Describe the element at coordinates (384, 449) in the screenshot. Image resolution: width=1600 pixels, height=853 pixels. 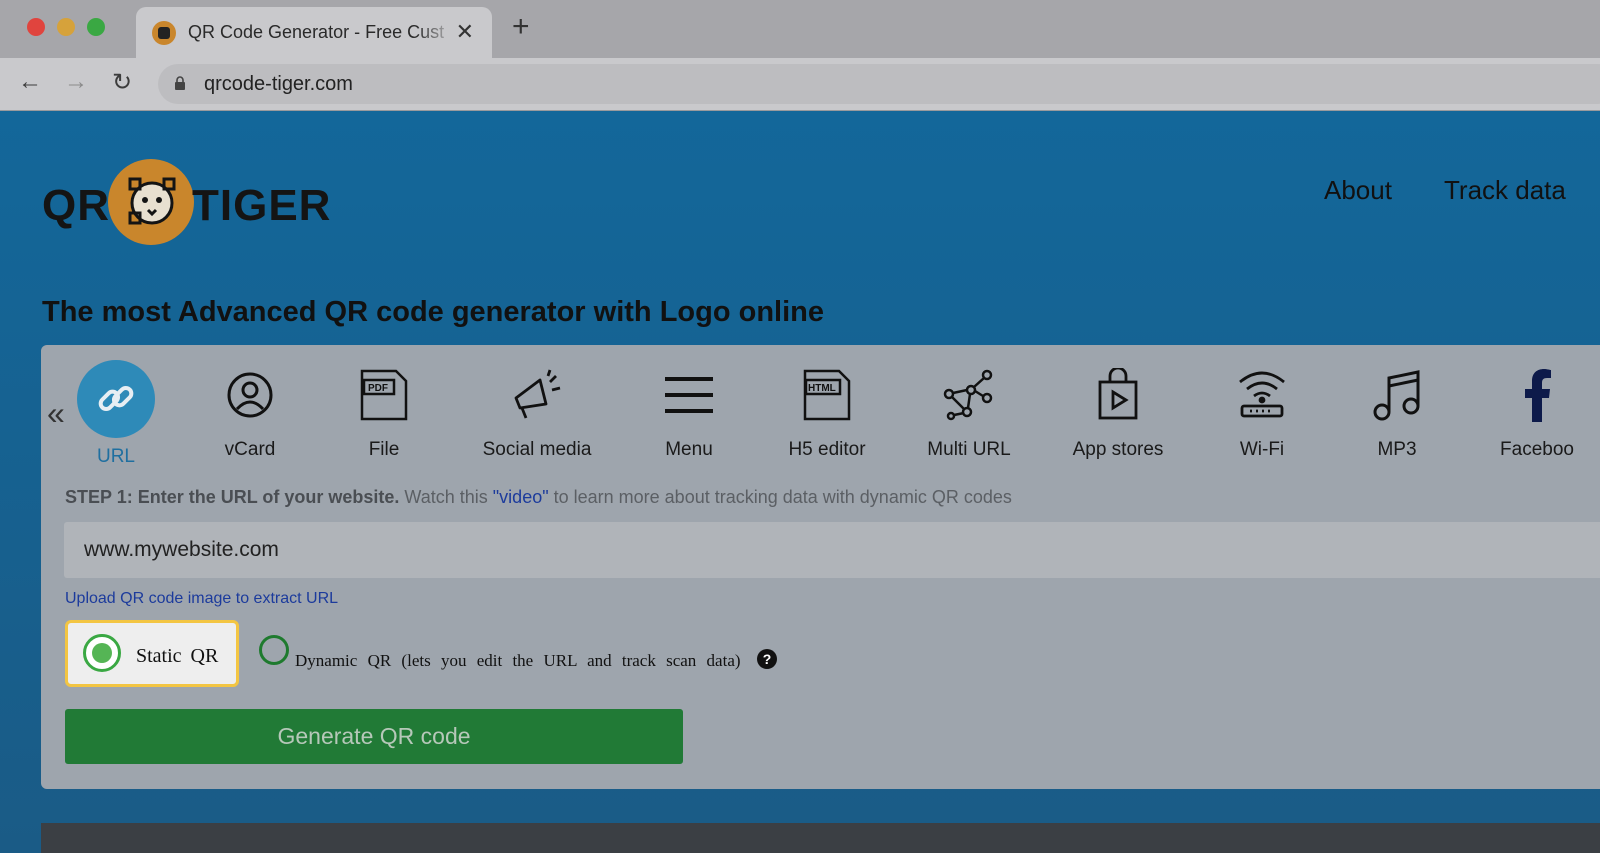
I see `qr-type-label: File` at that location.